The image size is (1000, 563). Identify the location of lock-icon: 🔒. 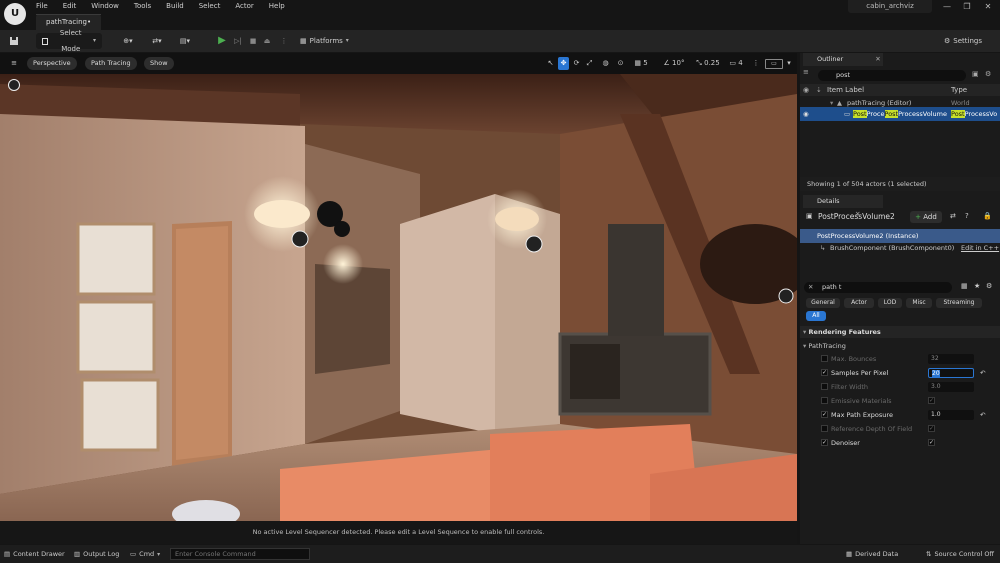
(987, 216).